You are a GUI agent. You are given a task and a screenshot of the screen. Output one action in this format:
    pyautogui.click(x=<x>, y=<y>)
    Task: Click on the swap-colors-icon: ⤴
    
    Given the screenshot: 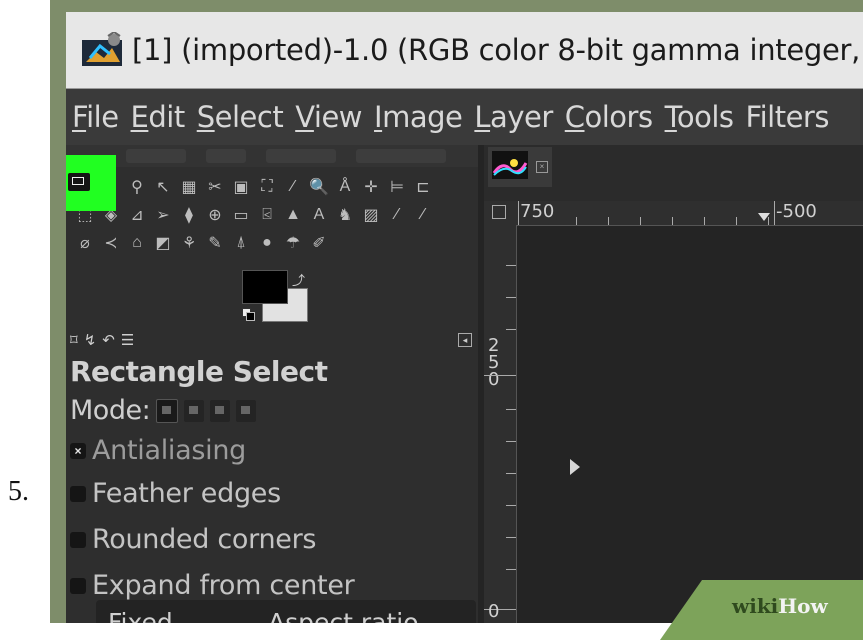 What is the action you would take?
    pyautogui.click(x=298, y=279)
    